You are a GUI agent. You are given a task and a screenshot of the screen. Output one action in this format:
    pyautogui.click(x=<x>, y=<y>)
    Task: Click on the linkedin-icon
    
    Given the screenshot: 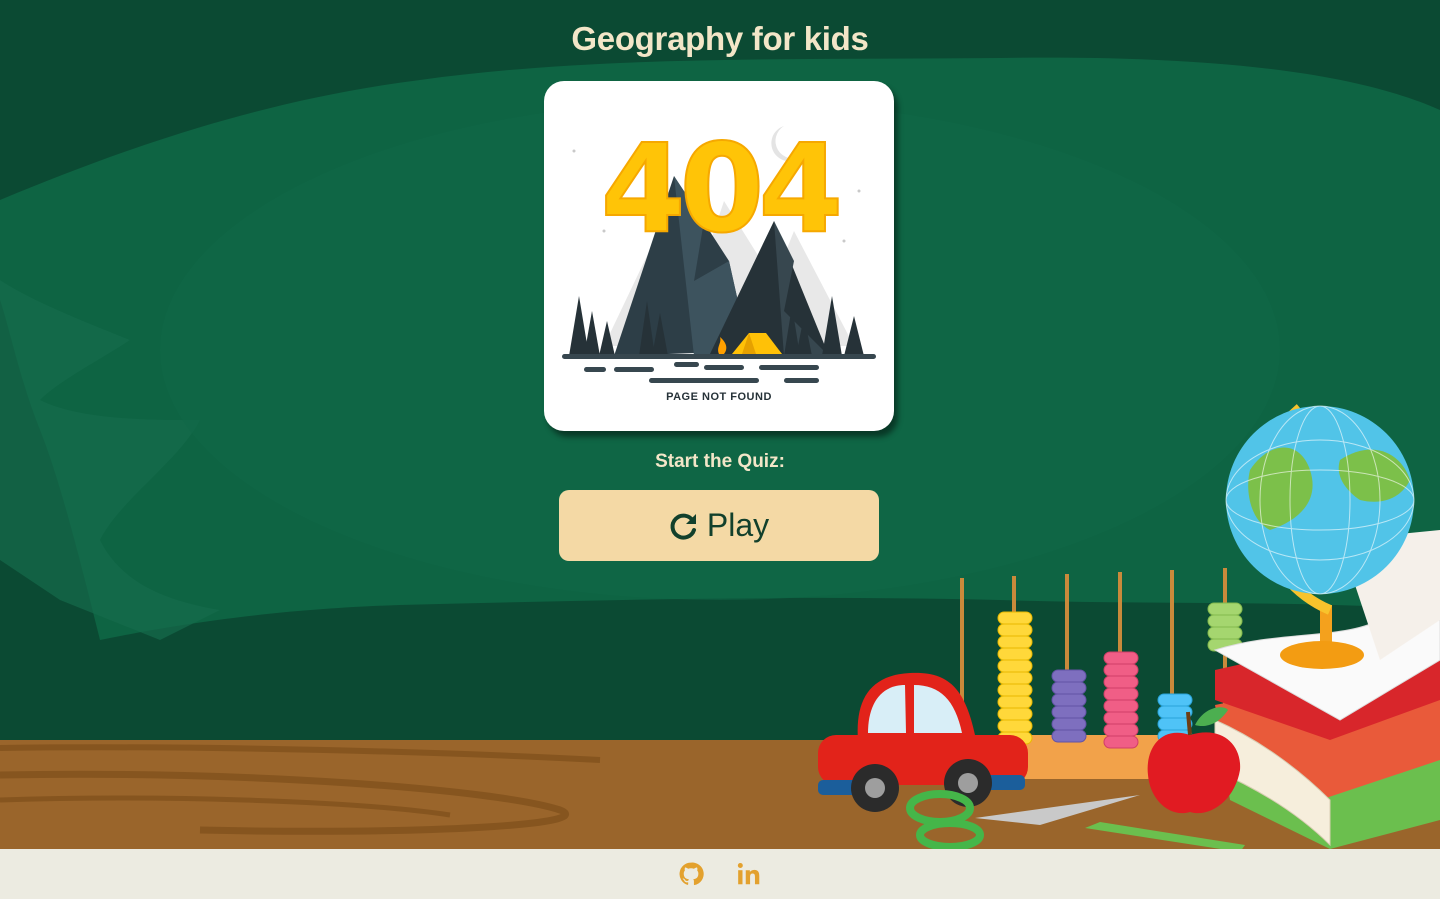 What is the action you would take?
    pyautogui.click(x=748, y=874)
    